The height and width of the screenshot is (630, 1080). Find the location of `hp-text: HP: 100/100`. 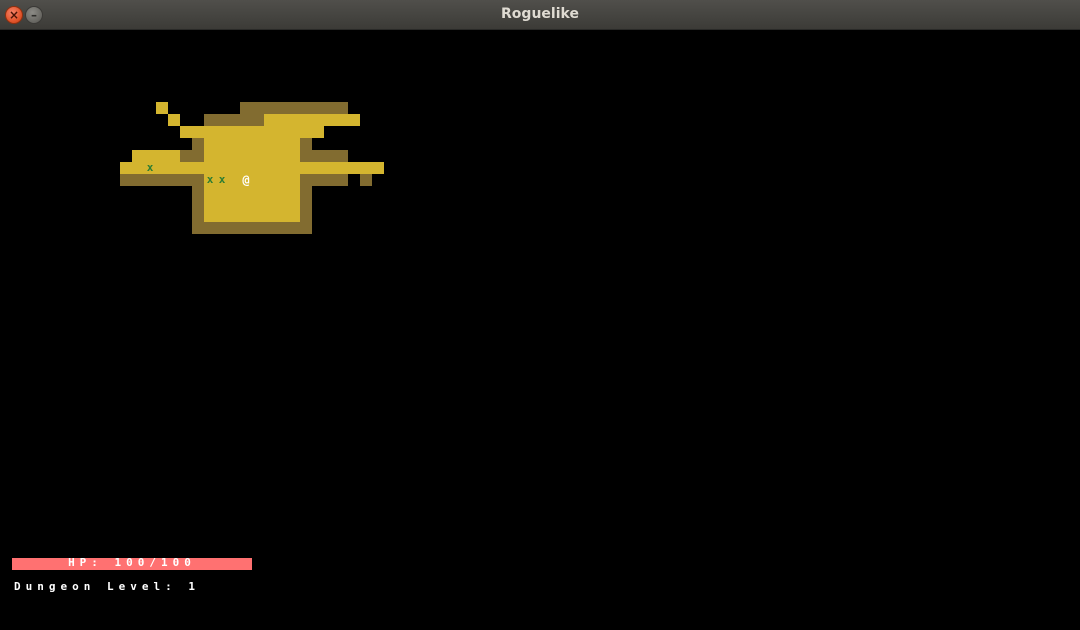

hp-text: HP: 100/100 is located at coordinates (132, 562).